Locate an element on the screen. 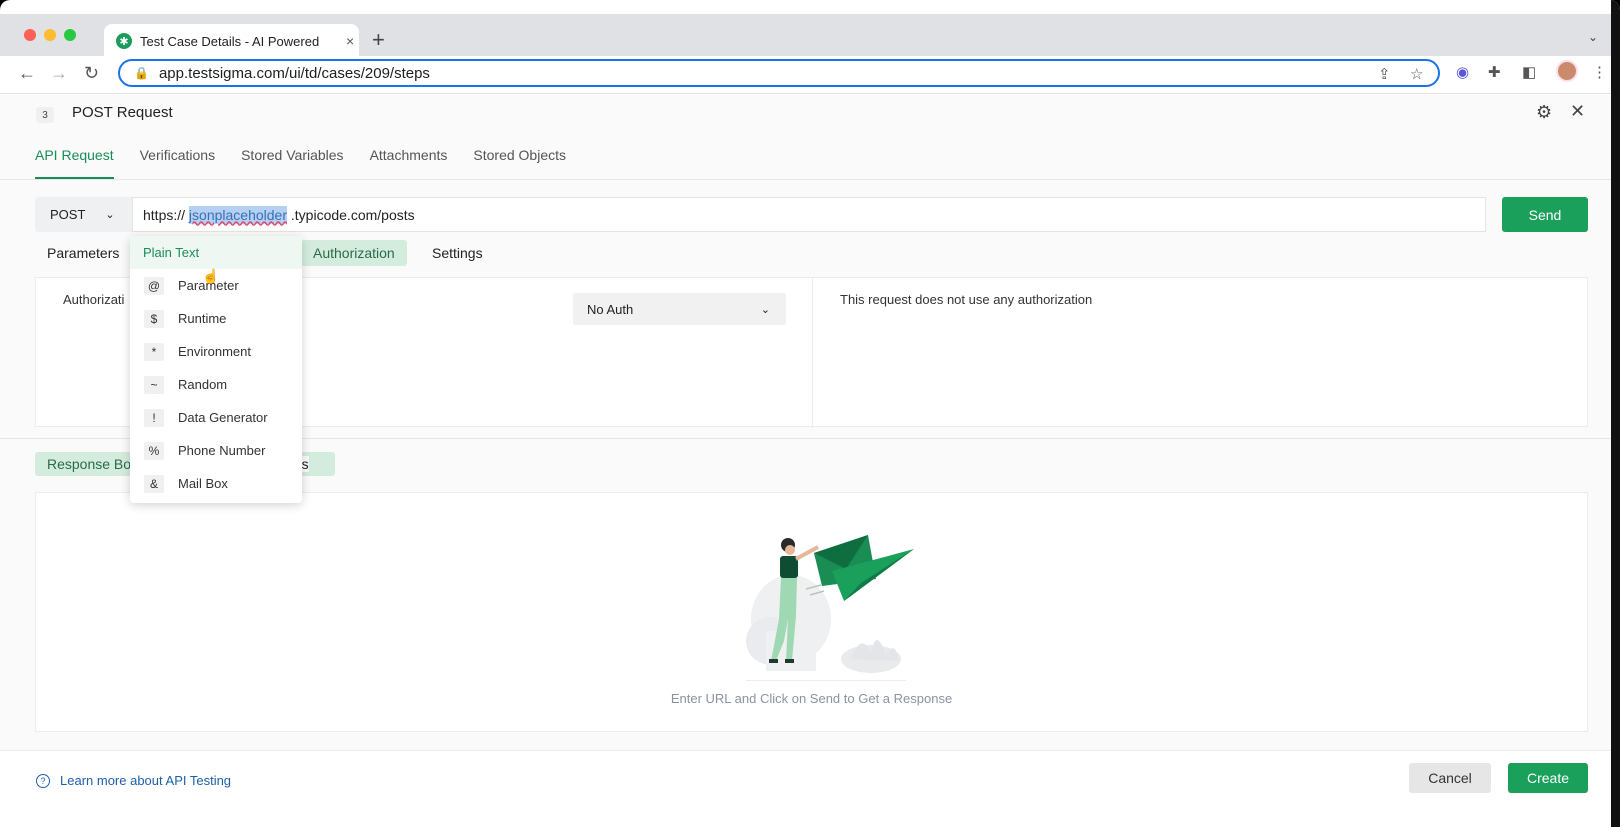  panel-divider is located at coordinates (812, 353).